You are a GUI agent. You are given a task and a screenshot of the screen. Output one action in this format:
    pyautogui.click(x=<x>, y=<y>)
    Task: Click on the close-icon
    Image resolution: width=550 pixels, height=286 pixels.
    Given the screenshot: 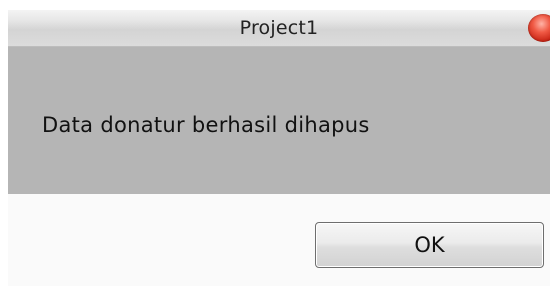 What is the action you would take?
    pyautogui.click(x=539, y=28)
    